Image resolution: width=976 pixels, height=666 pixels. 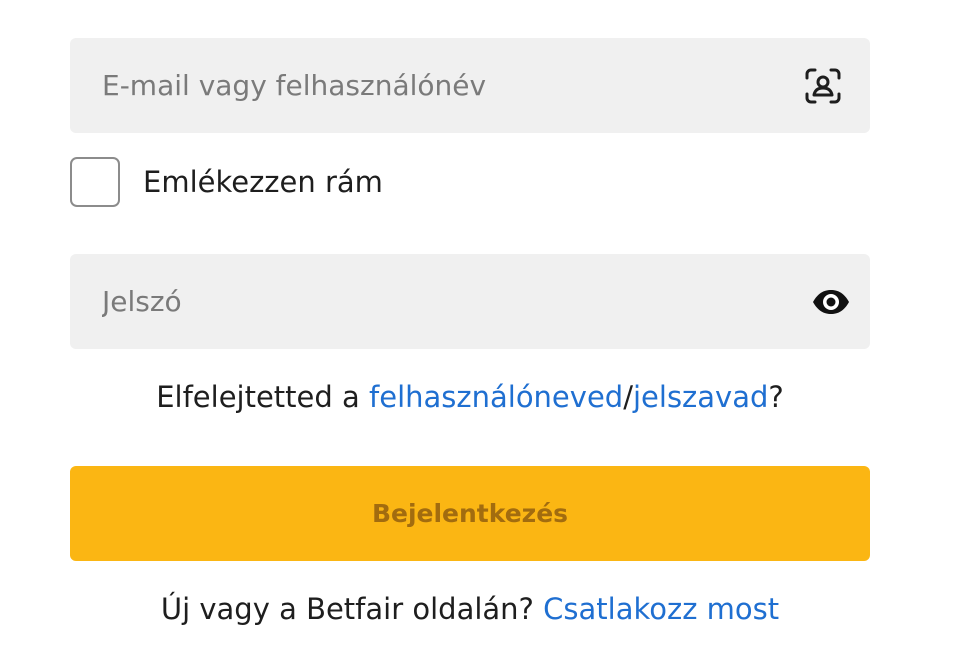 What do you see at coordinates (95, 182) in the screenshot?
I see `remember-me-checkbox` at bounding box center [95, 182].